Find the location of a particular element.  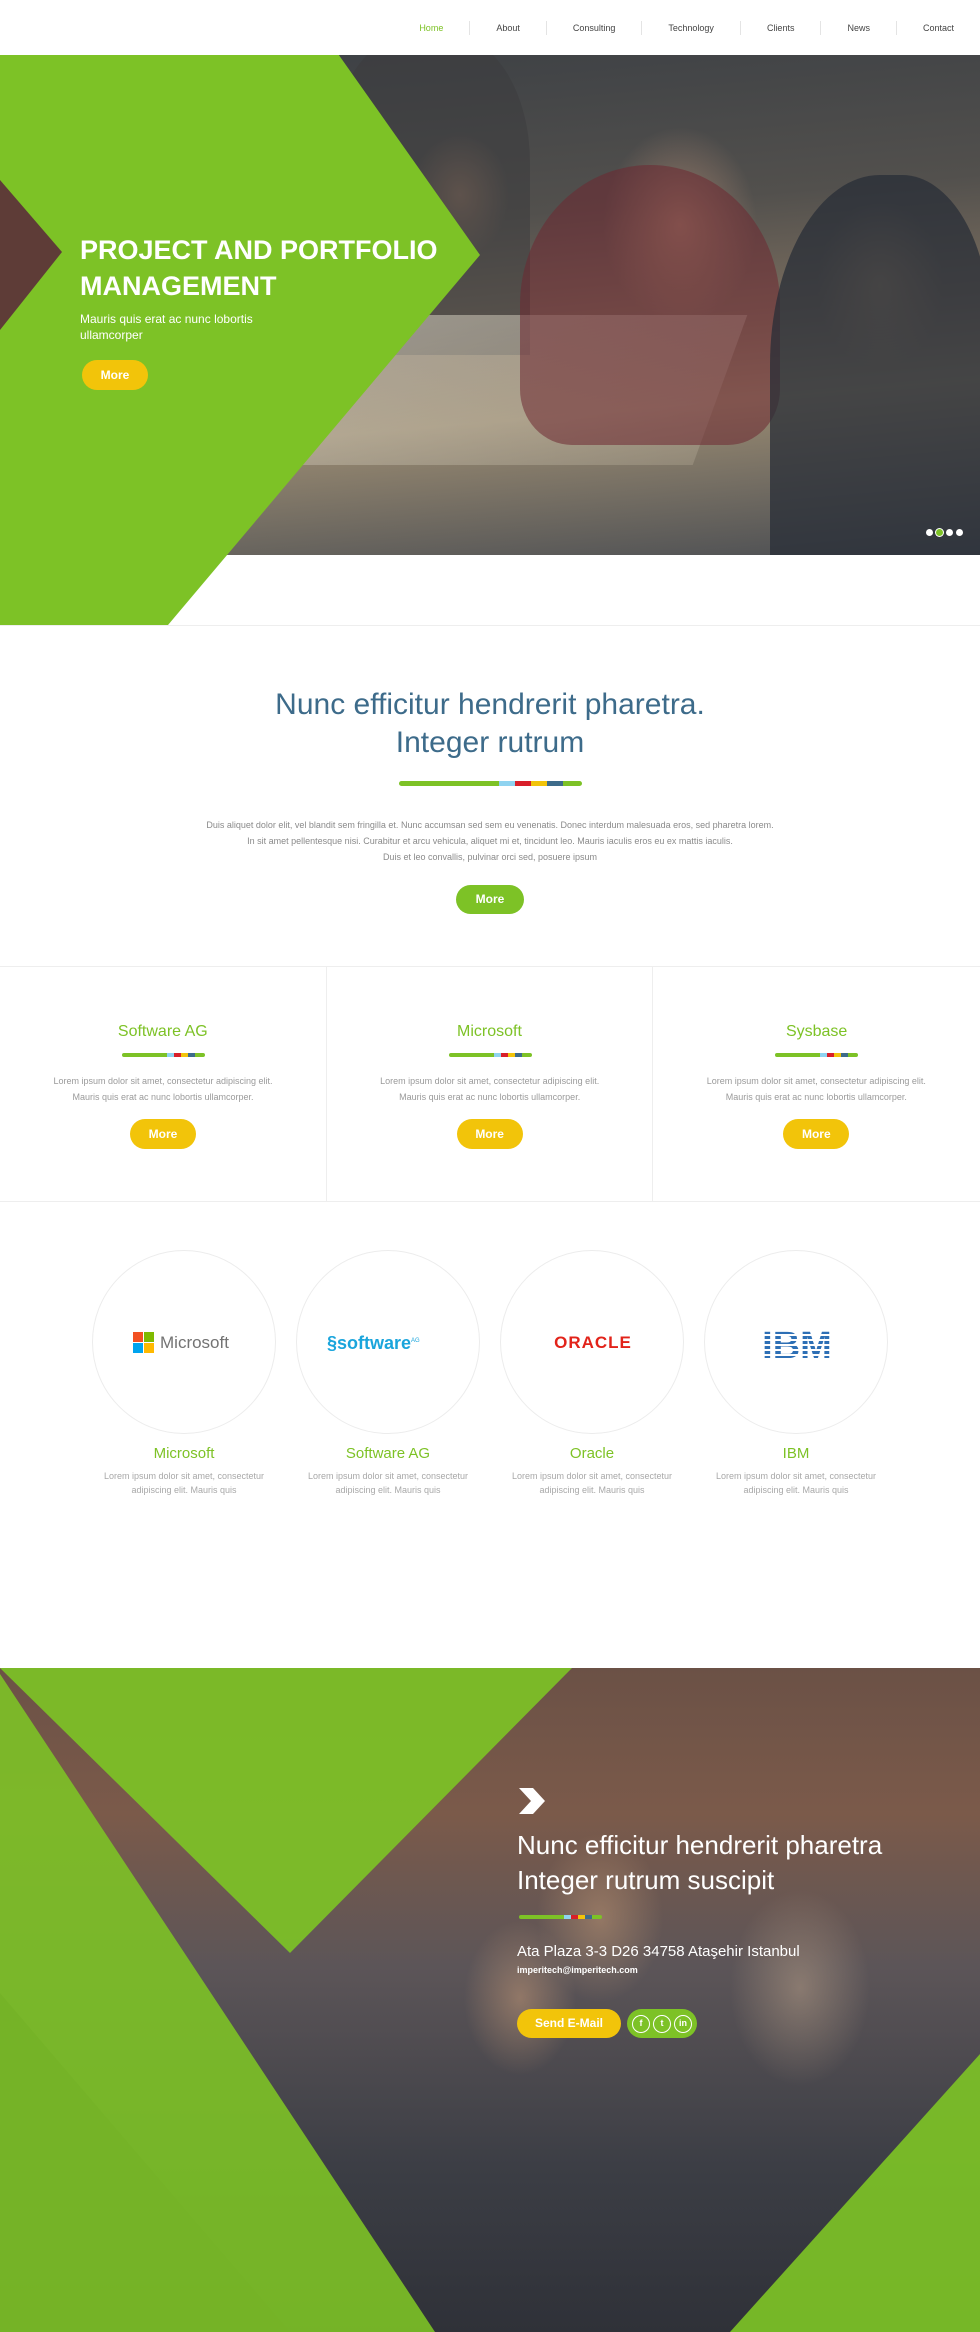

hero-more-button: More is located at coordinates (115, 375).